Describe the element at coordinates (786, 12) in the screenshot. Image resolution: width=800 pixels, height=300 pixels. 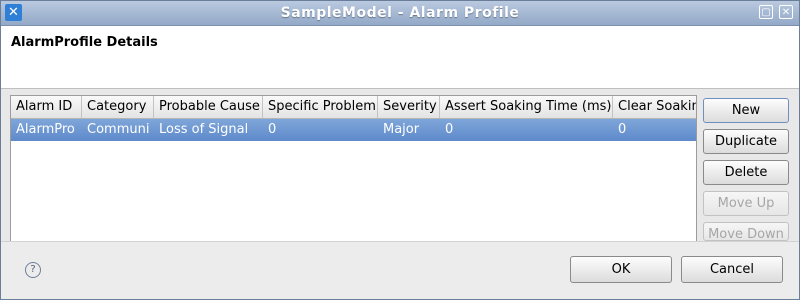
I see `close-icon: ✕` at that location.